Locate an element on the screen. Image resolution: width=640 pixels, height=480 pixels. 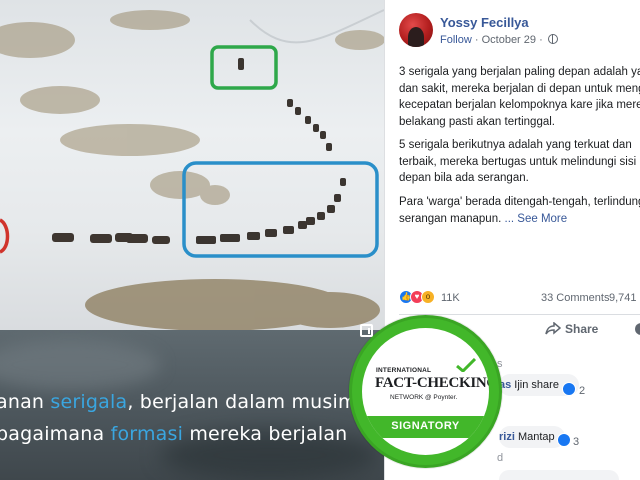
share-button: Share is located at coordinates (572, 328).